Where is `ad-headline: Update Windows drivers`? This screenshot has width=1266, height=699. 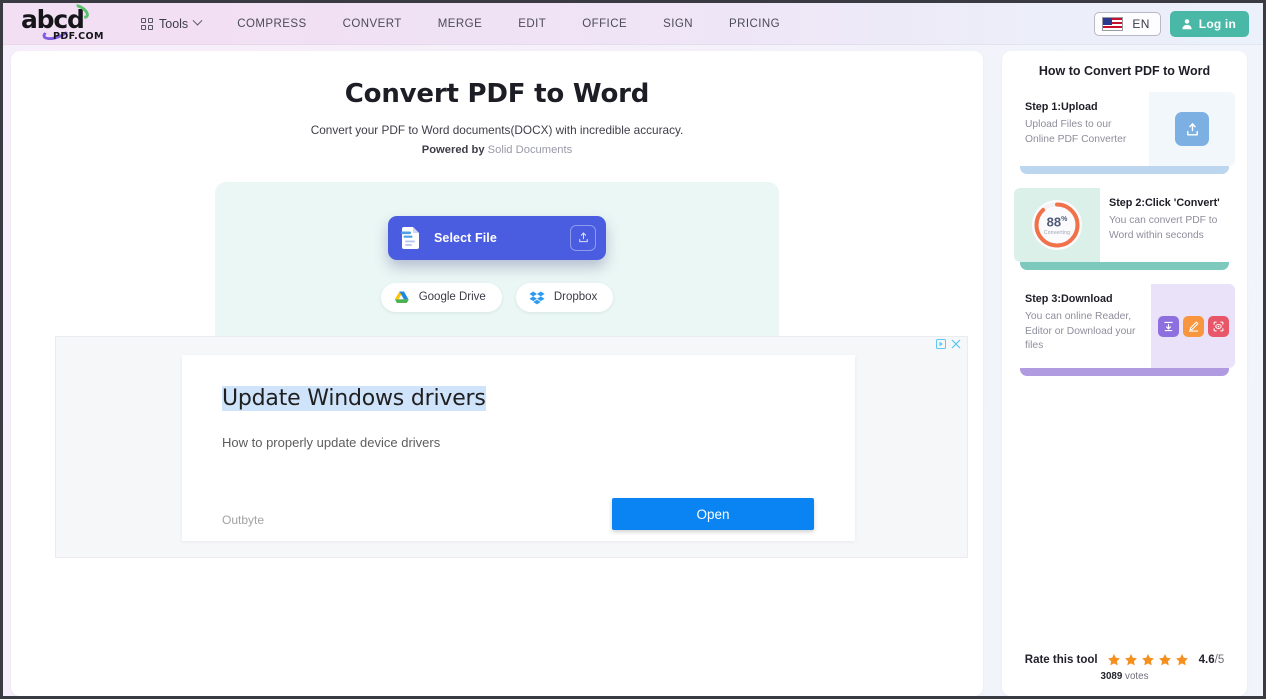
ad-headline: Update Windows drivers is located at coordinates (354, 398).